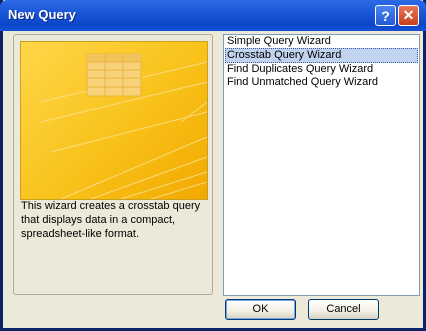 The image size is (426, 331). What do you see at coordinates (321, 41) in the screenshot?
I see `list-item-simple-query-wizard: Simple Query Wizard` at bounding box center [321, 41].